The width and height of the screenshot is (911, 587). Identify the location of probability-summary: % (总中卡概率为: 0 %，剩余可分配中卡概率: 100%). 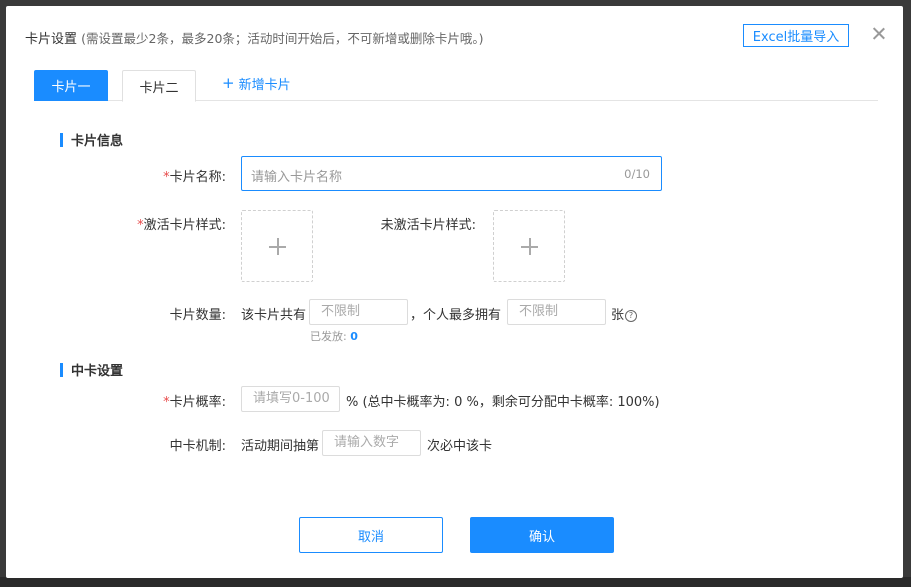
(503, 402).